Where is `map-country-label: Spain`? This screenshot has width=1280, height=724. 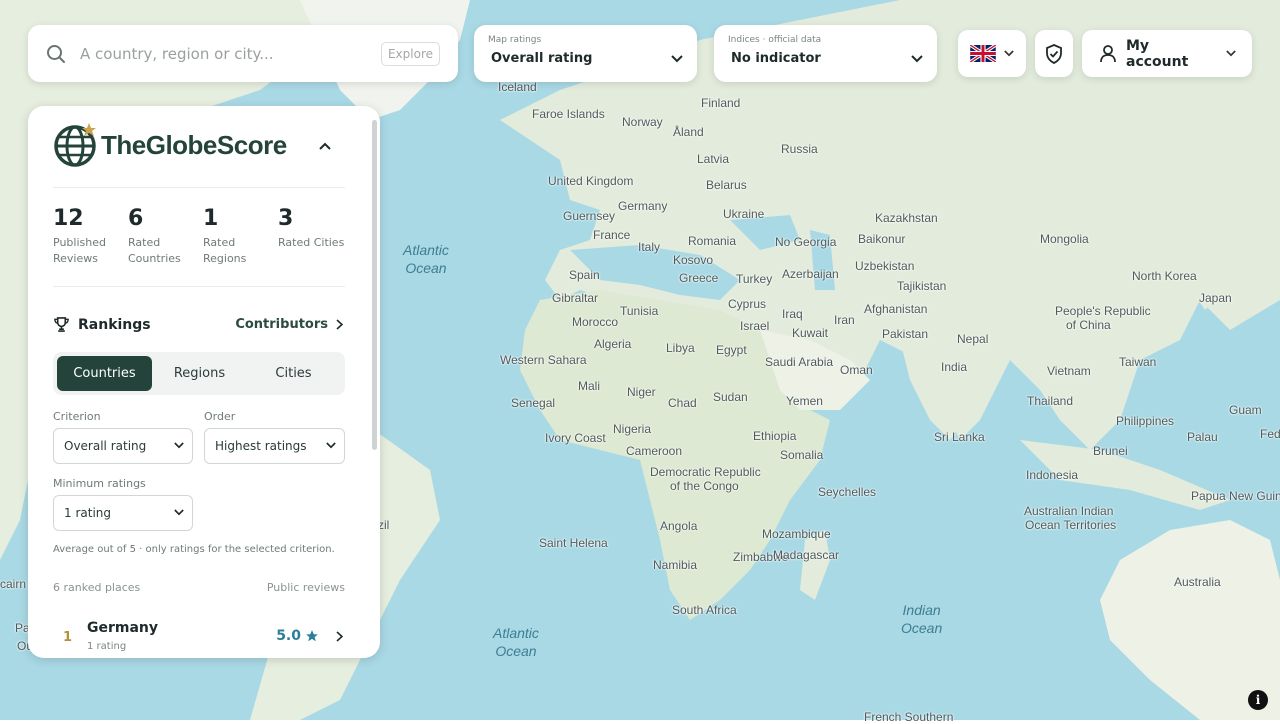 map-country-label: Spain is located at coordinates (584, 275).